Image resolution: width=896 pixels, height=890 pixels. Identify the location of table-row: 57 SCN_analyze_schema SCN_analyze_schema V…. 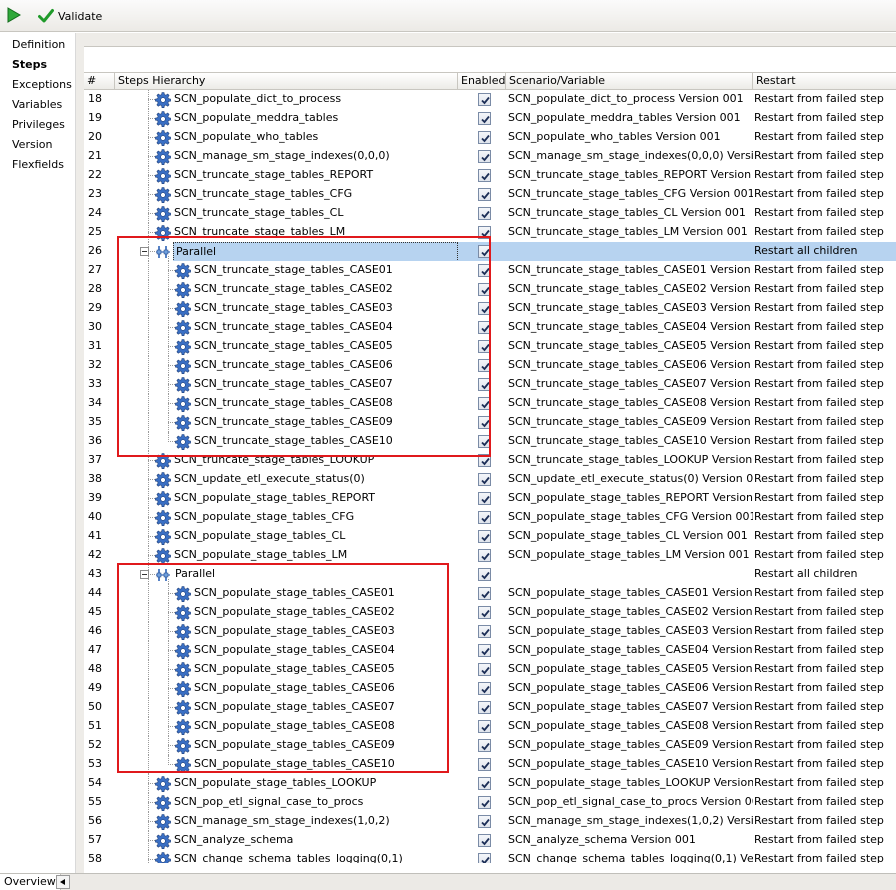
(490, 840).